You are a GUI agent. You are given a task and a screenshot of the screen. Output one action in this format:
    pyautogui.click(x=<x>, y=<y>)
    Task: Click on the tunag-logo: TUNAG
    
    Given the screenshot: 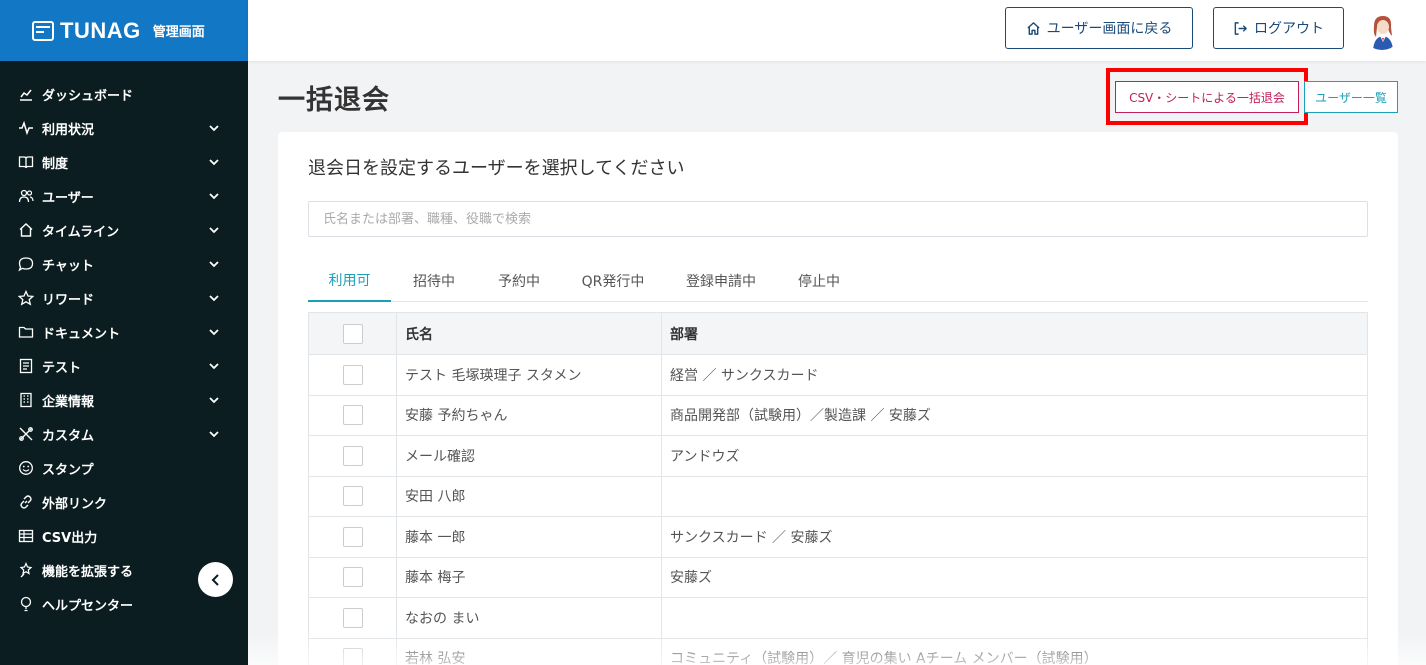 What is the action you would take?
    pyautogui.click(x=86, y=31)
    